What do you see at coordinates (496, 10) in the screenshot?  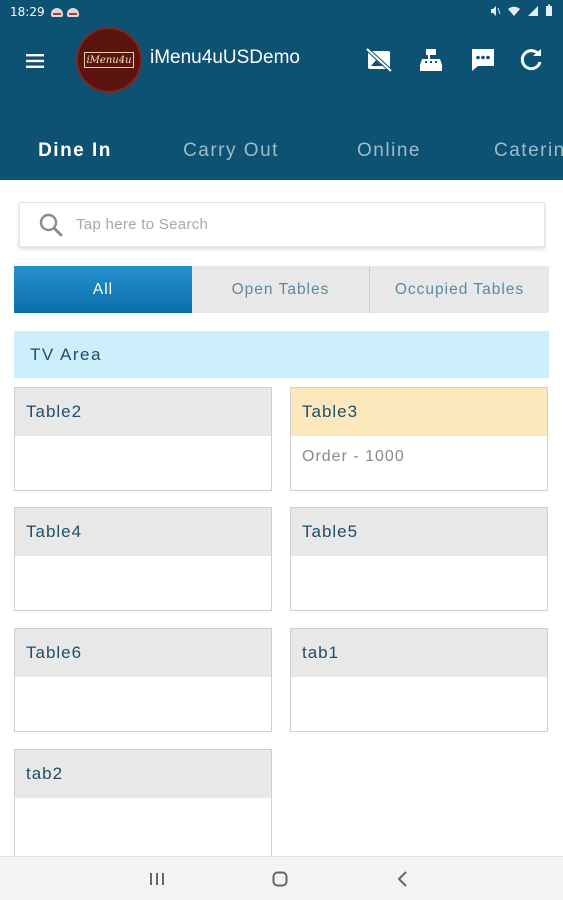 I see `mute-icon` at bounding box center [496, 10].